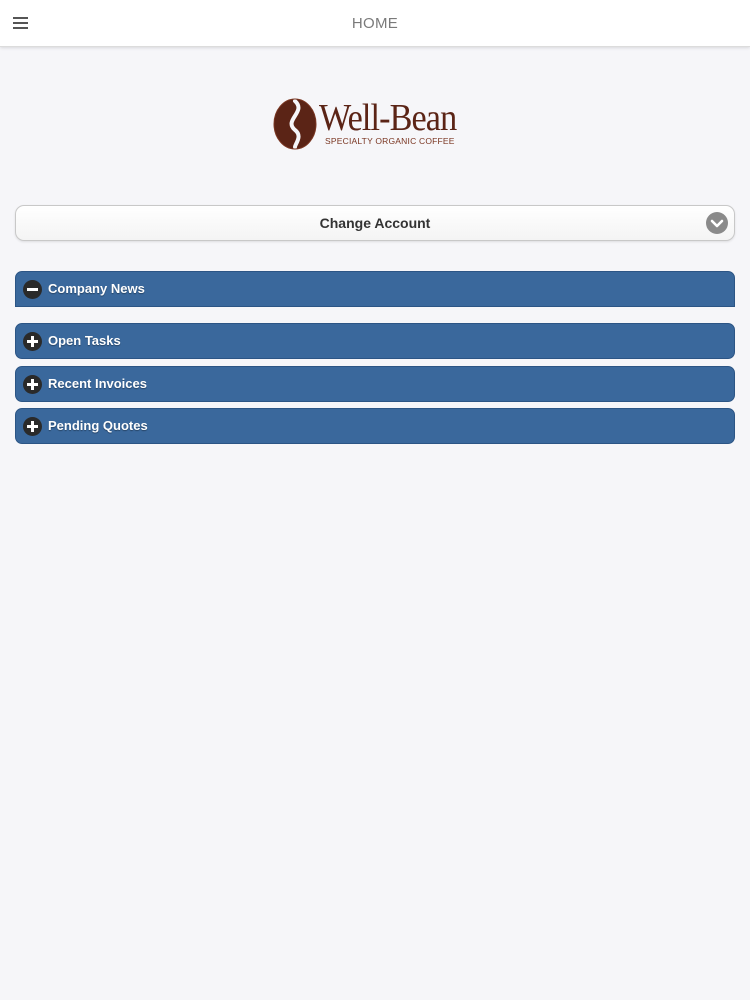 This screenshot has width=750, height=1000. I want to click on change-account-label: Change Account, so click(375, 223).